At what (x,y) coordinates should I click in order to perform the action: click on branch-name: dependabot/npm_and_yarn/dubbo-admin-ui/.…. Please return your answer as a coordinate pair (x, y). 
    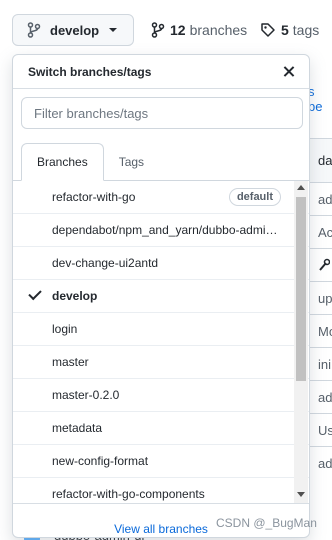
    Looking at the image, I should click on (166, 230).